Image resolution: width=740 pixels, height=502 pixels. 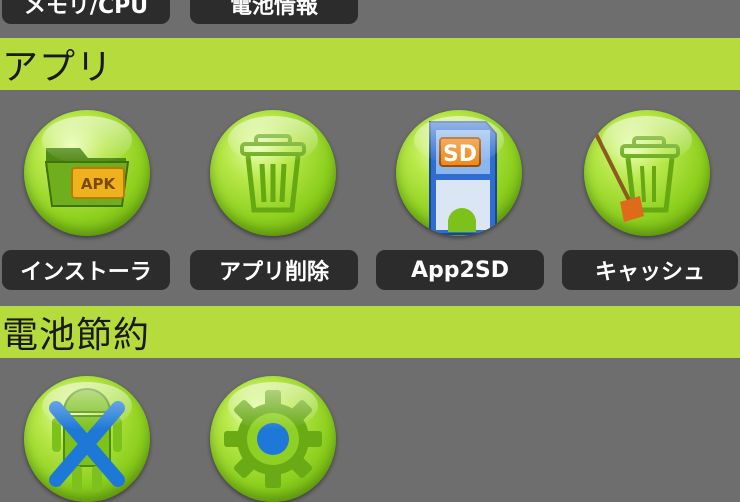 I want to click on app-delete-icon-button, so click(x=273, y=173).